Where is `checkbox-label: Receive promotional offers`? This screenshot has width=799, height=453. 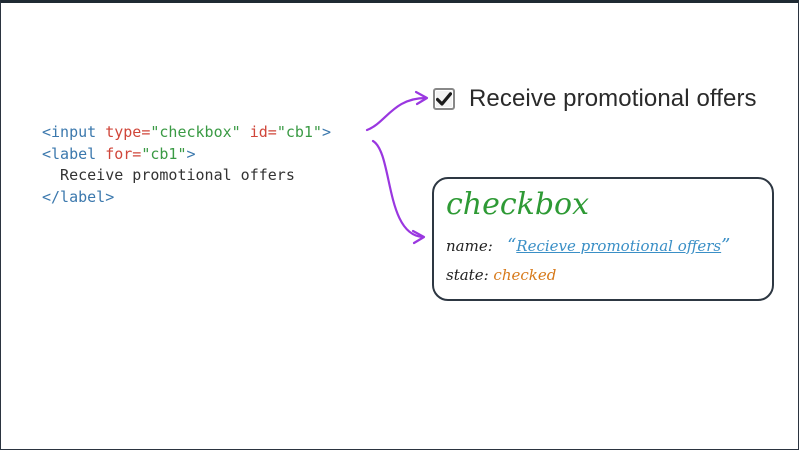 checkbox-label: Receive promotional offers is located at coordinates (613, 99).